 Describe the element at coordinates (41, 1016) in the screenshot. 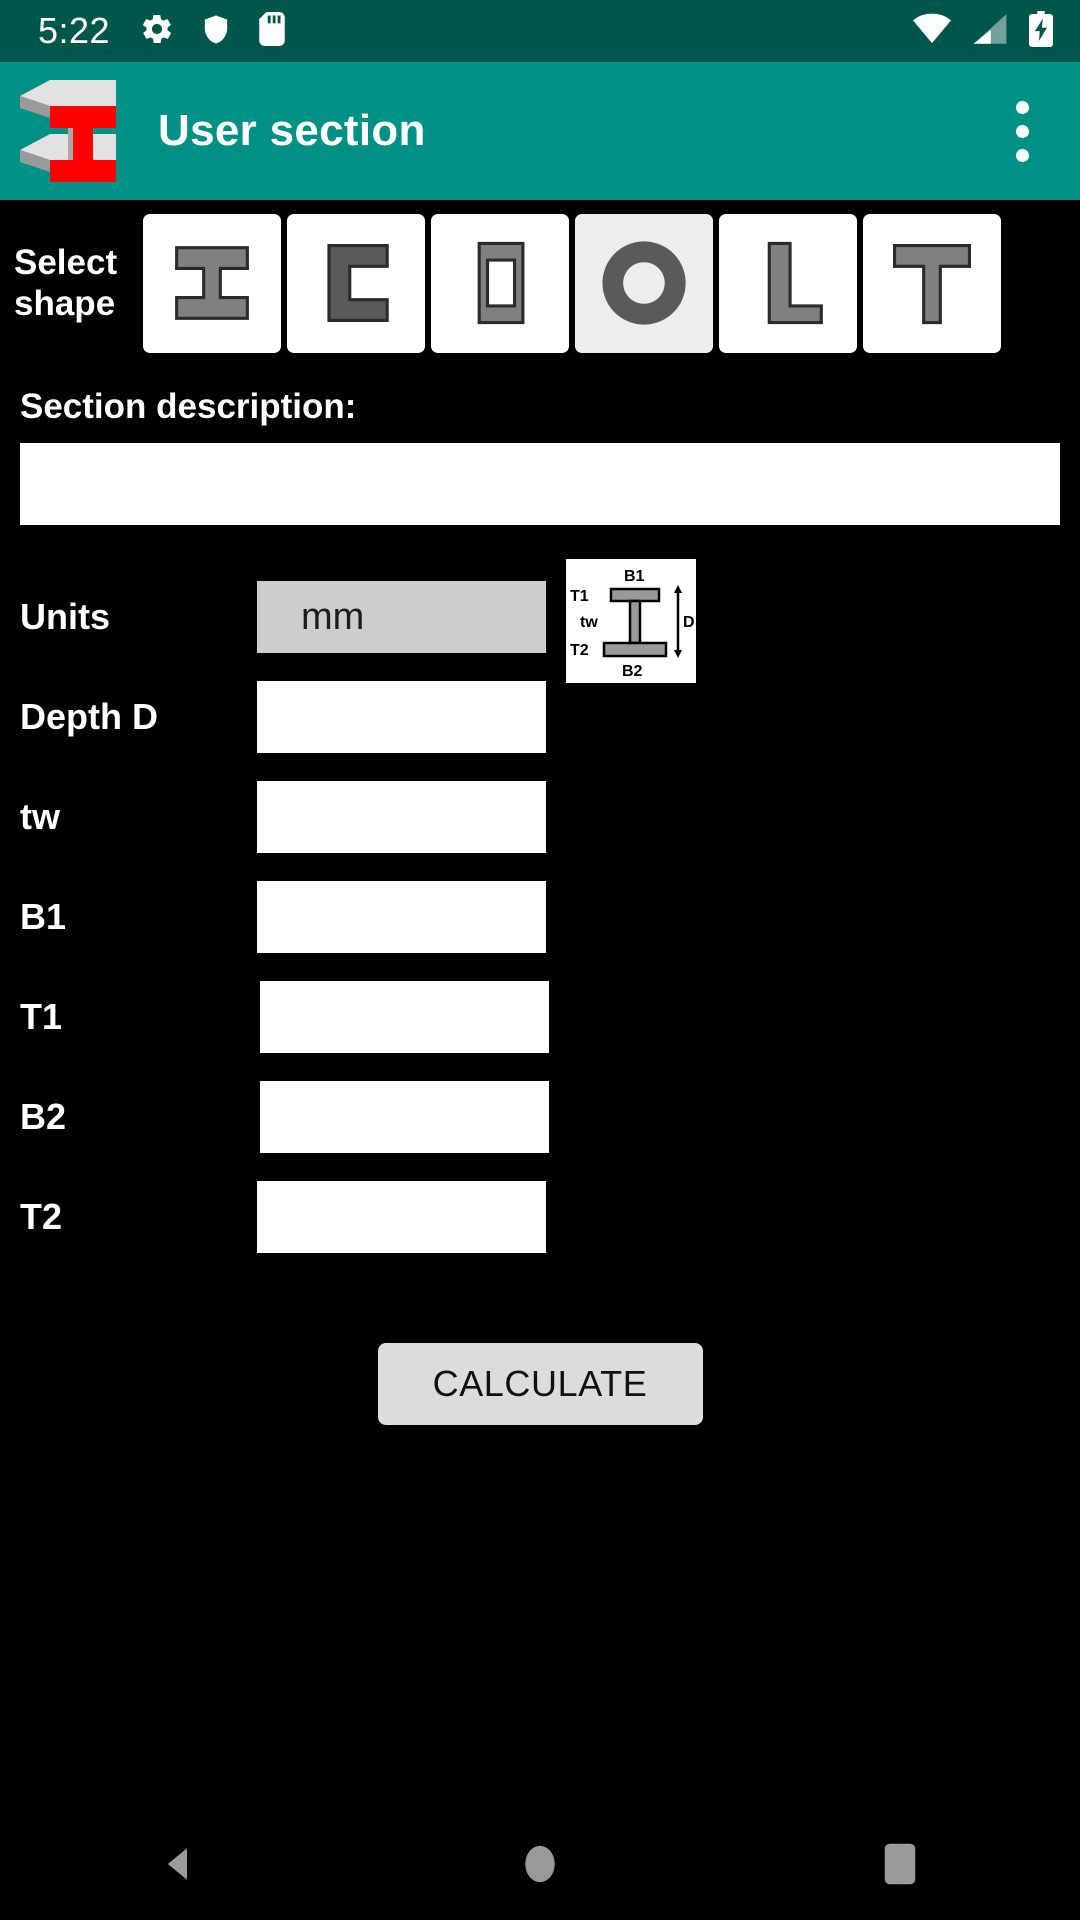

I see `t1-label: T1` at that location.